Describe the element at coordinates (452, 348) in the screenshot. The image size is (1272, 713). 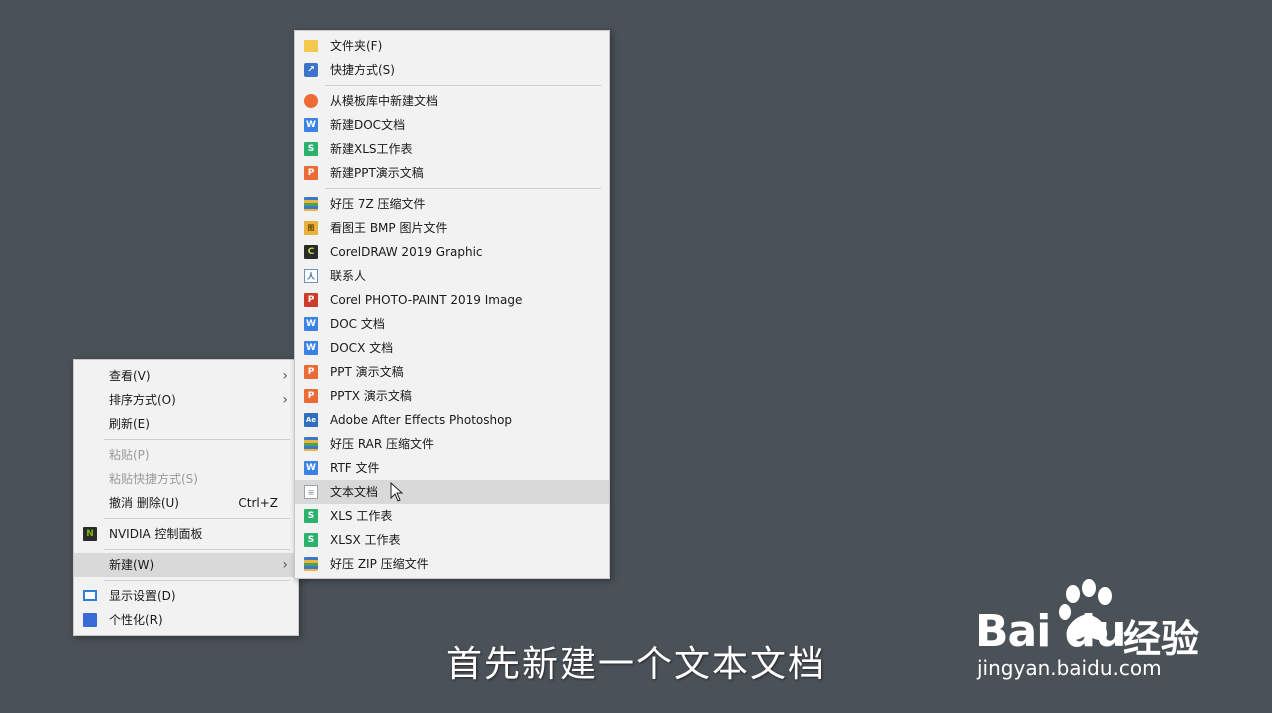
I see `new-docx-file-item: W DOCX 文档` at that location.